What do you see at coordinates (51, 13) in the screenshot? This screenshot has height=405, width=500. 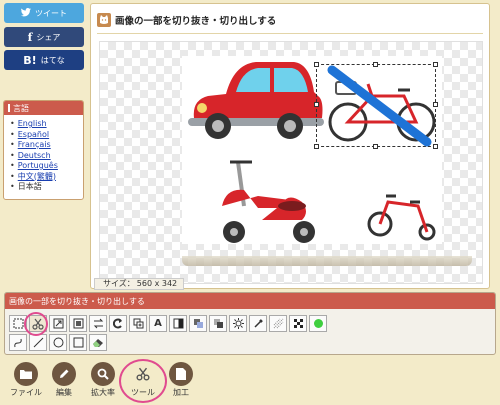 I see `tweet-label: ツイート` at bounding box center [51, 13].